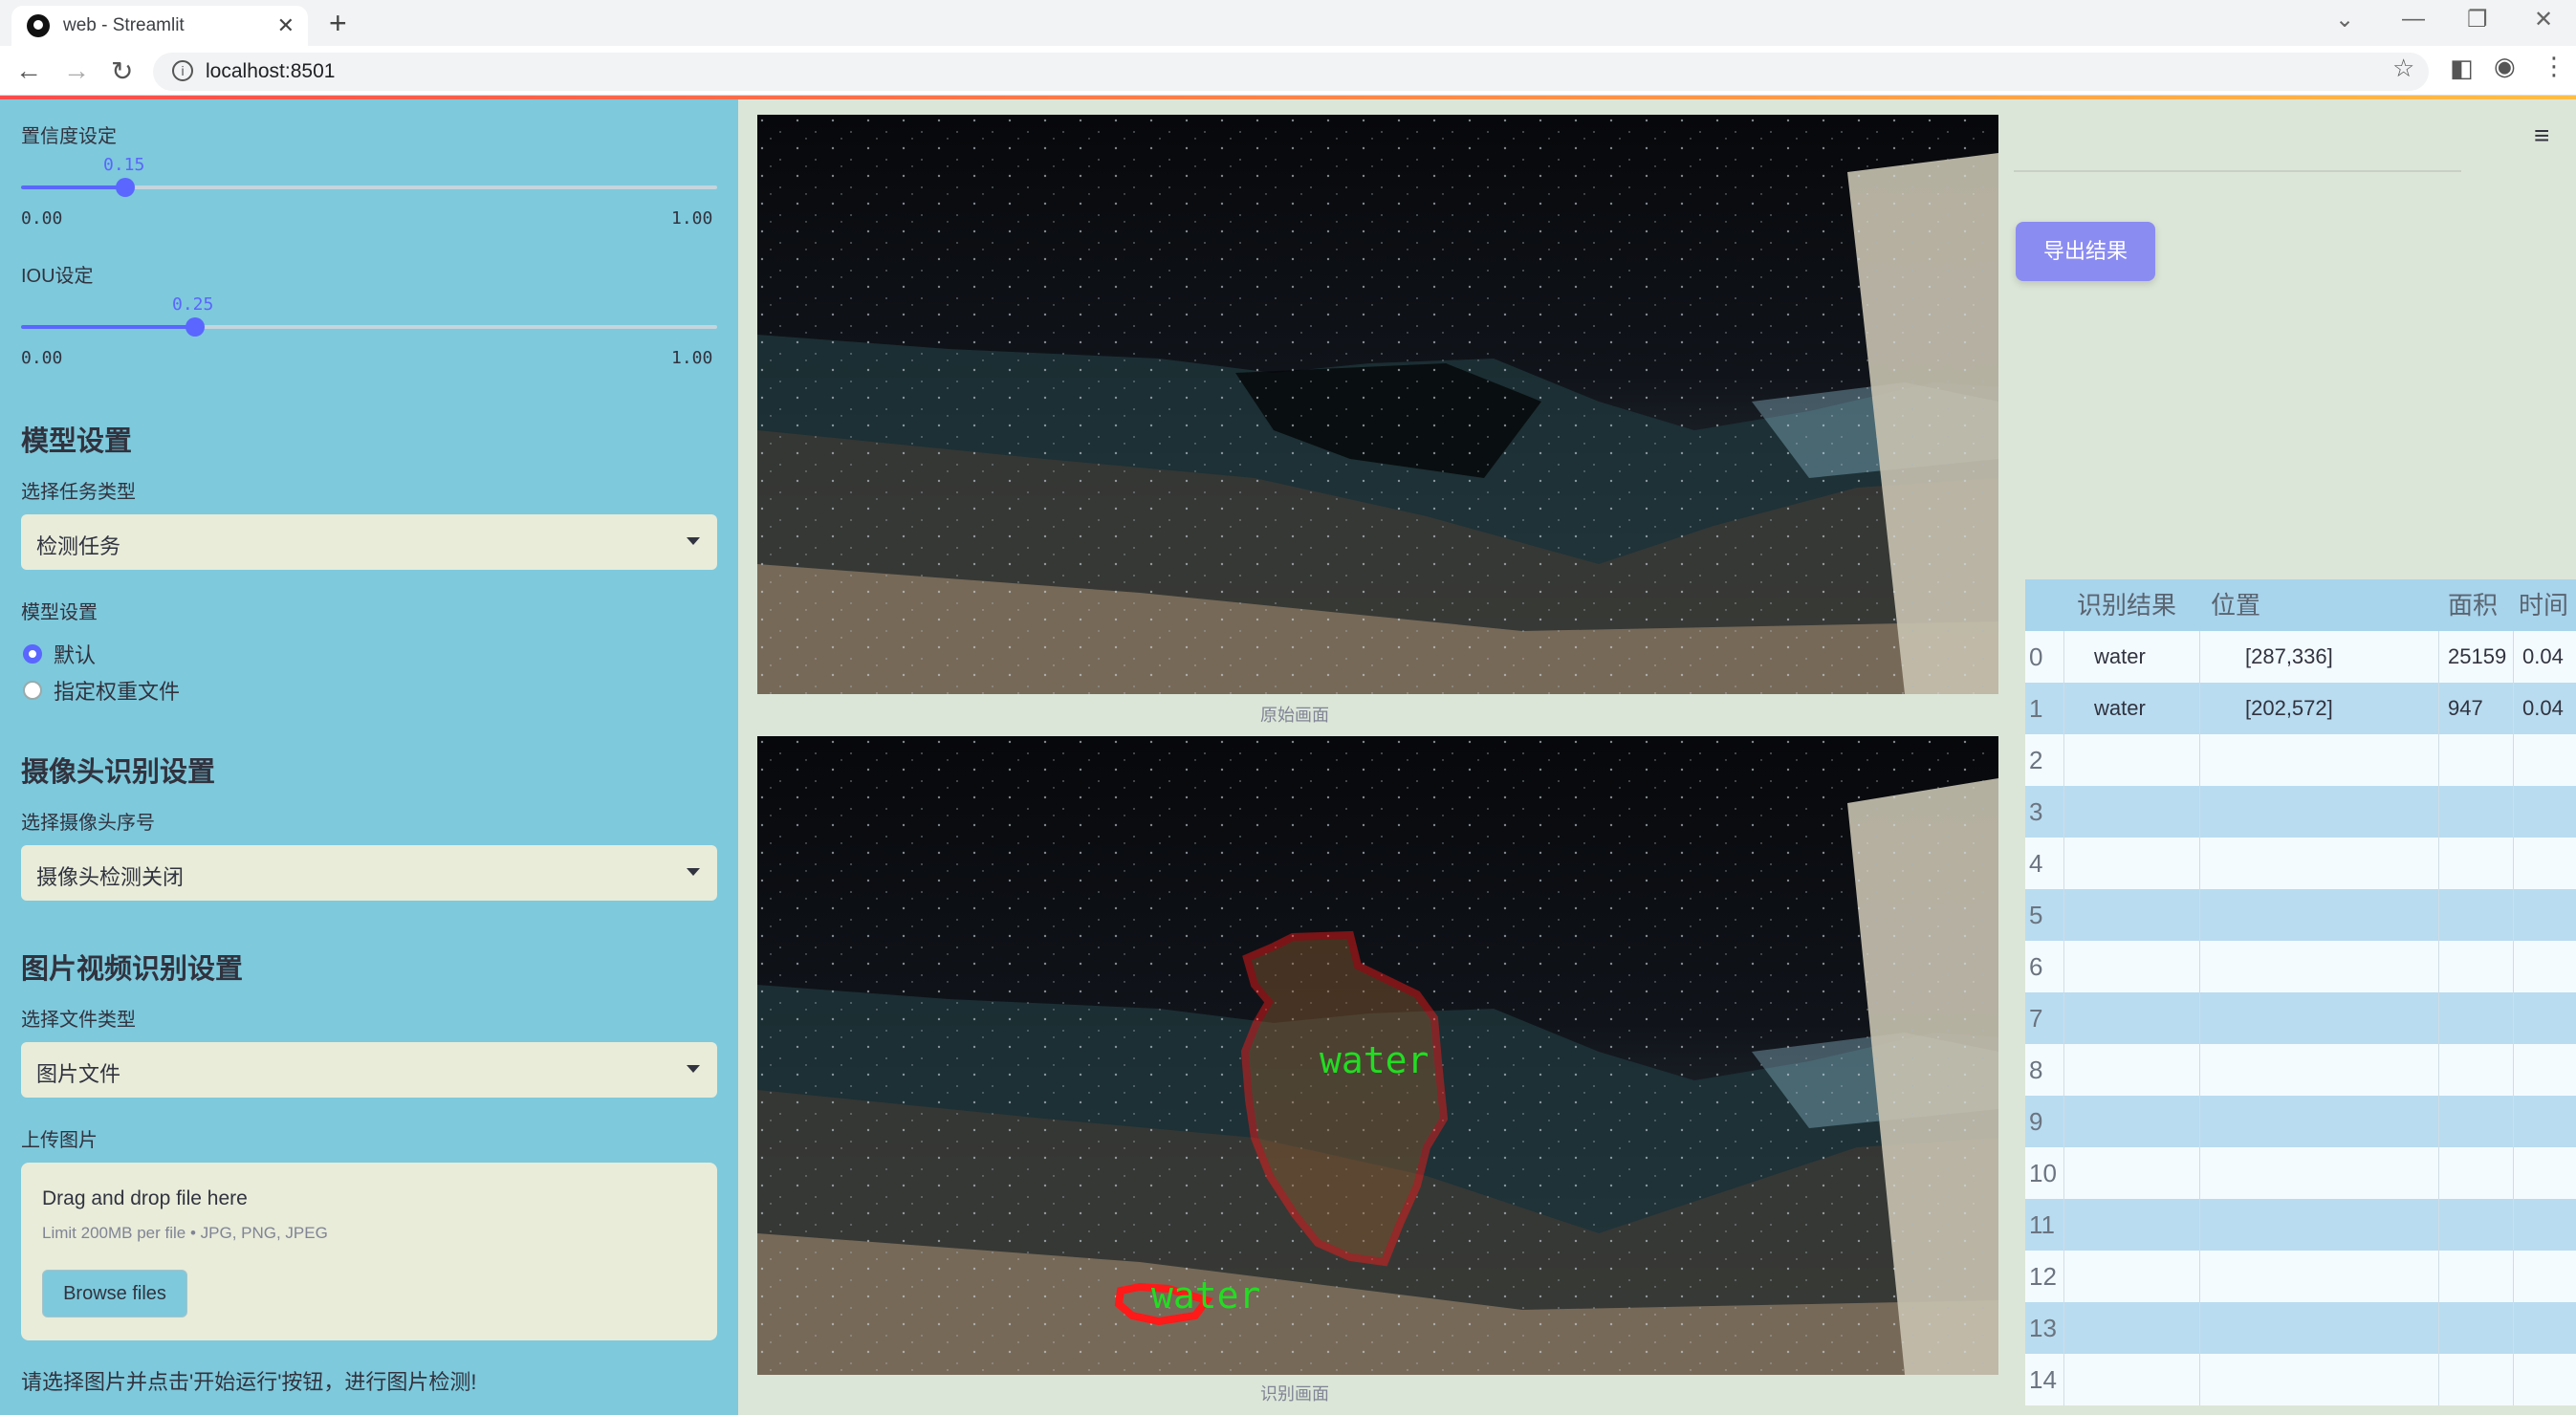 The height and width of the screenshot is (1415, 2576). Describe the element at coordinates (2300, 812) in the screenshot. I see `table-row: 3` at that location.